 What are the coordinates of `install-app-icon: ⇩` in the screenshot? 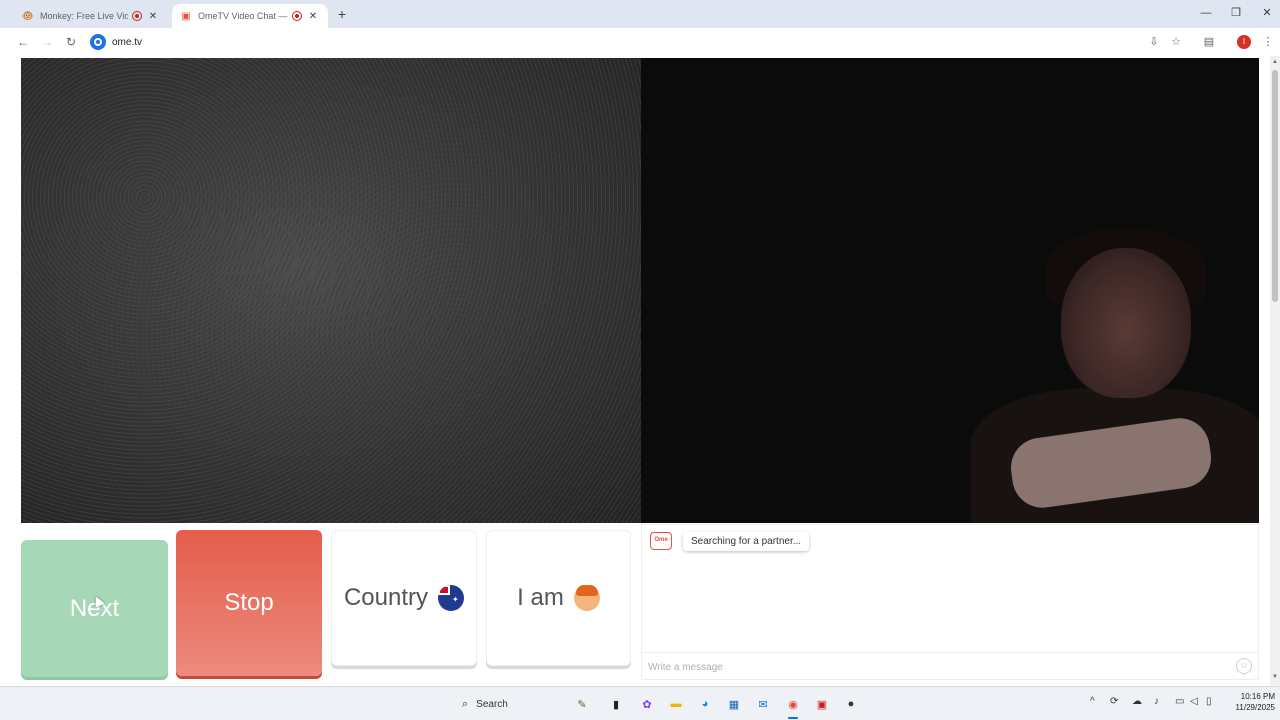 It's located at (1154, 42).